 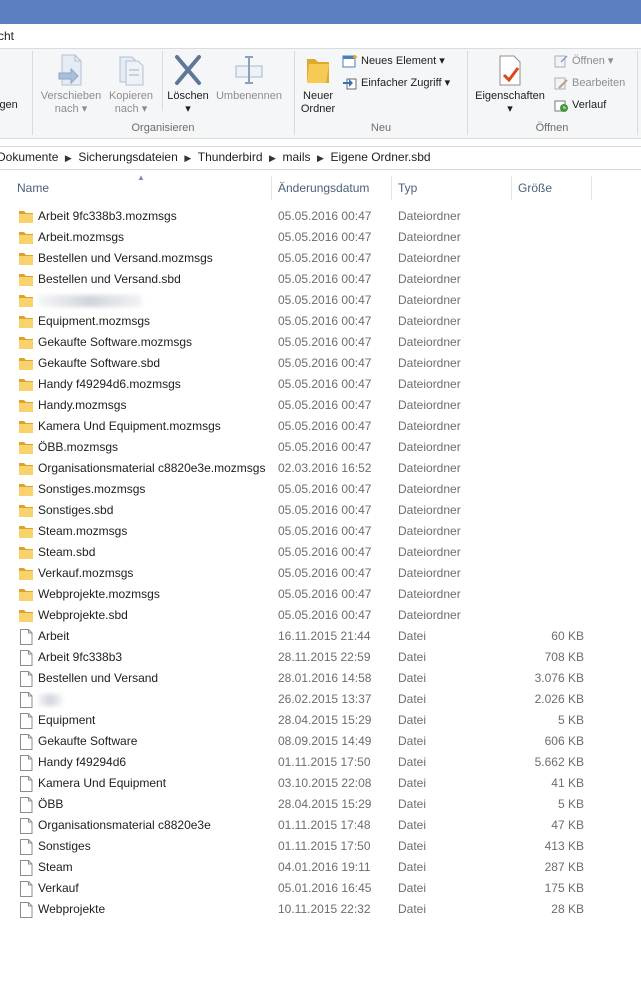 I want to click on breadcrumb-item-documents: Dokumente, so click(x=29, y=157).